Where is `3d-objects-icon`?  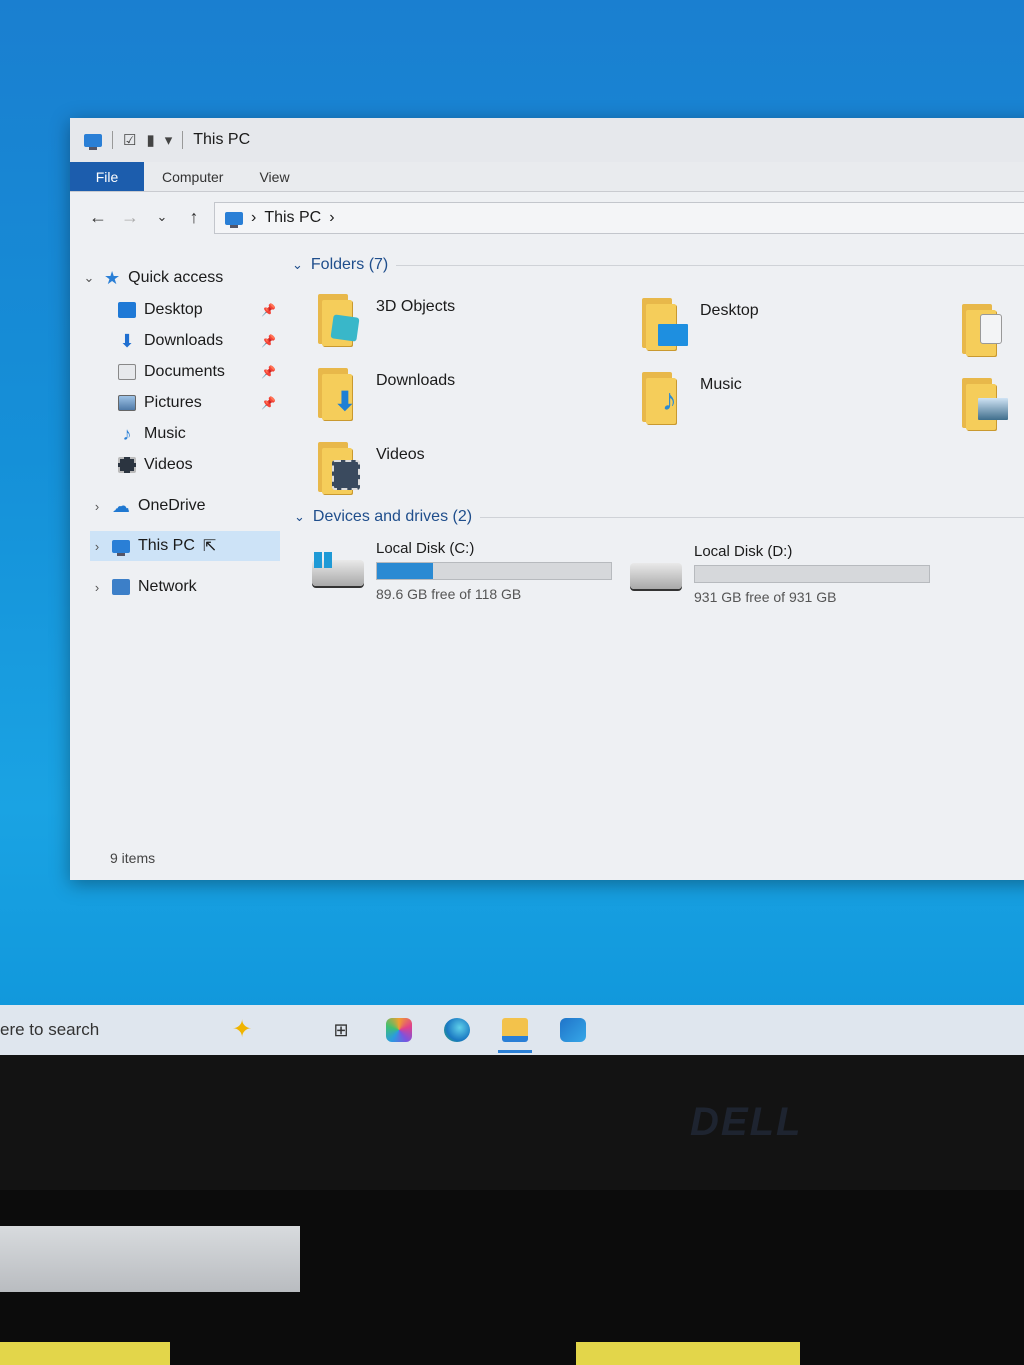 3d-objects-icon is located at coordinates (339, 318).